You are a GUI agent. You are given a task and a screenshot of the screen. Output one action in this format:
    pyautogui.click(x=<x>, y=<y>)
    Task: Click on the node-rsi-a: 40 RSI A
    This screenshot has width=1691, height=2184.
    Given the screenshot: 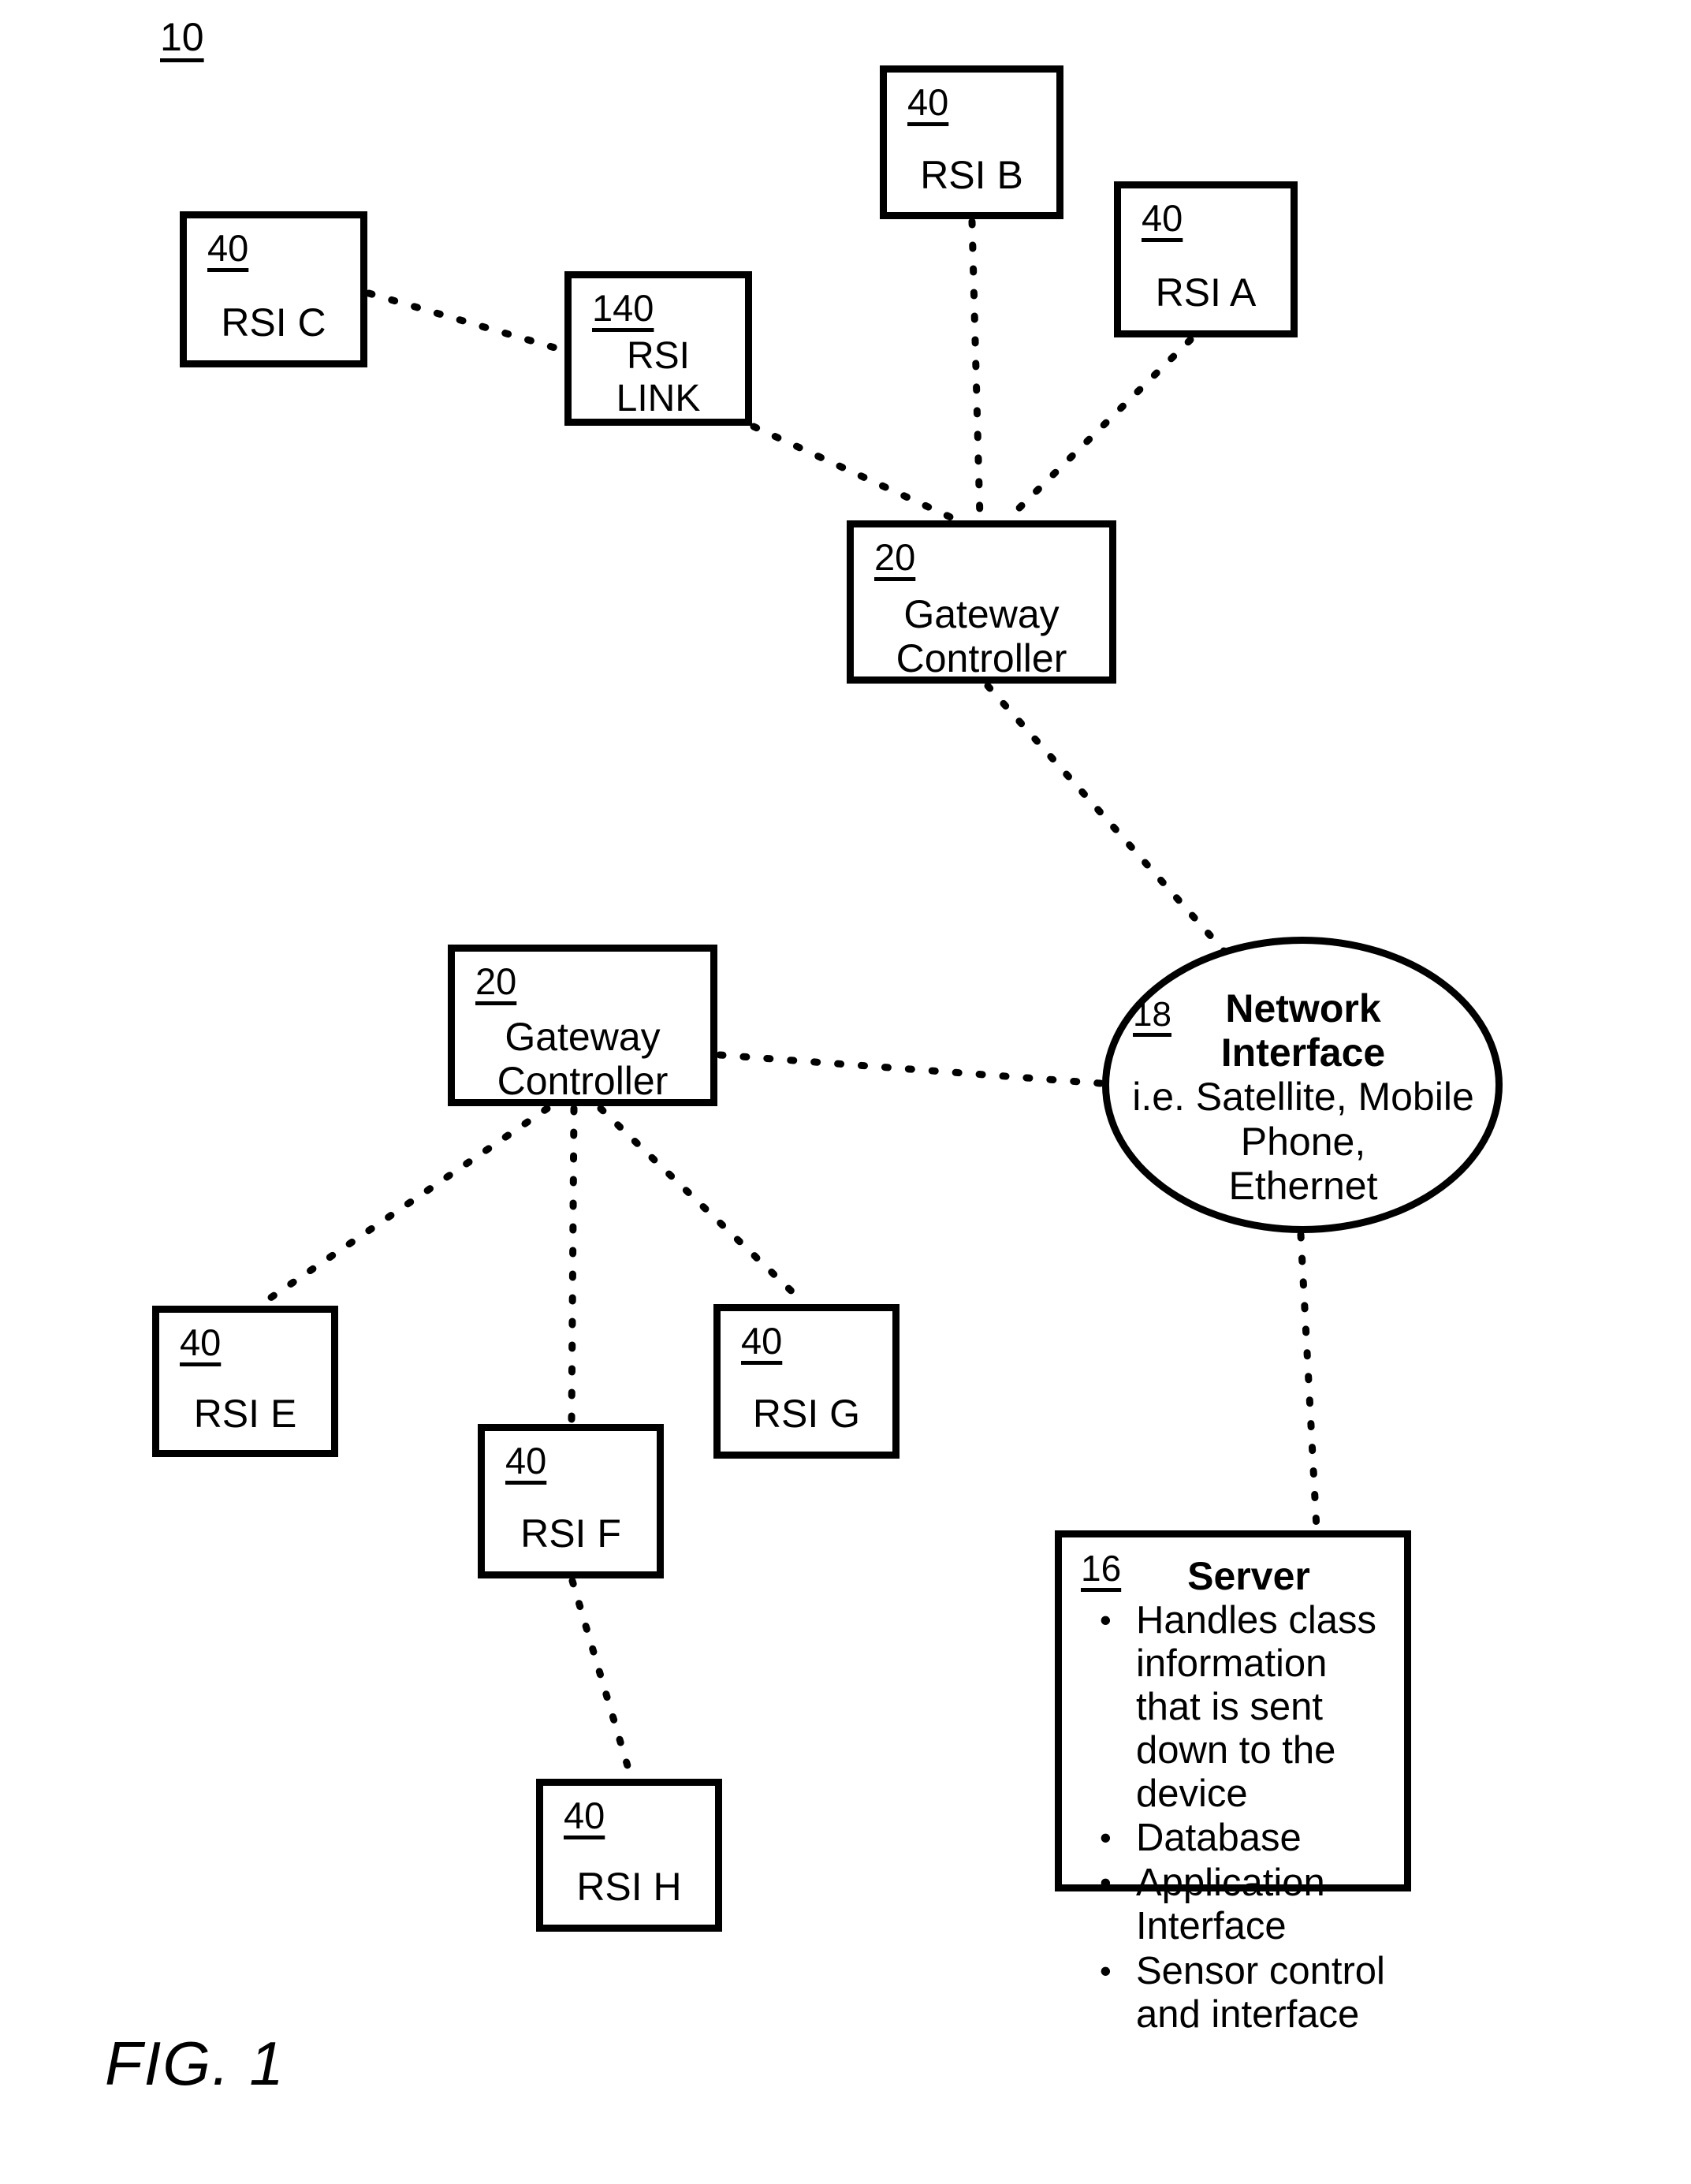 What is the action you would take?
    pyautogui.click(x=1206, y=259)
    